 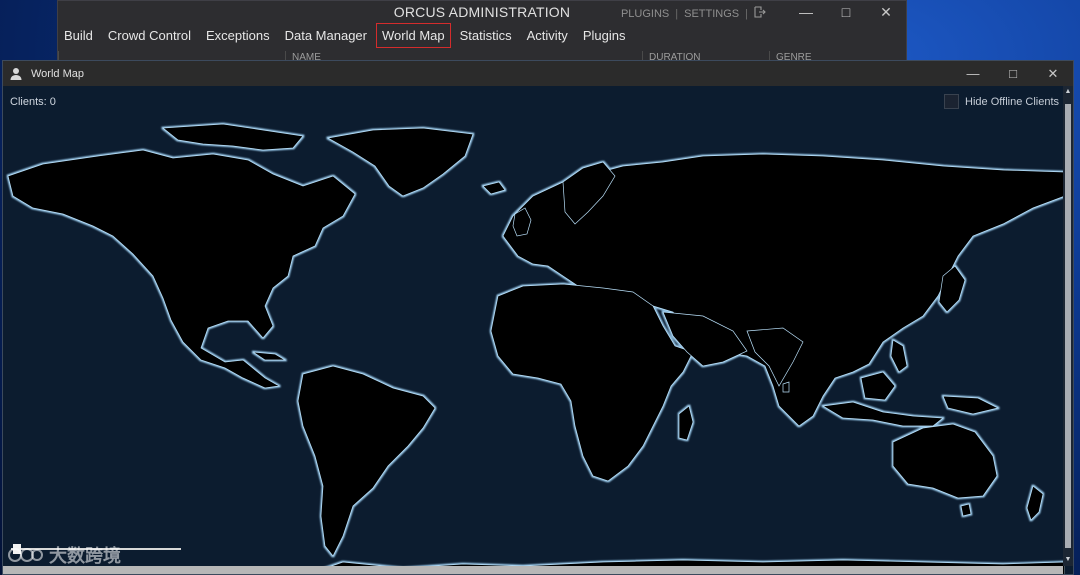 I want to click on clients-count: 0, so click(x=52, y=102).